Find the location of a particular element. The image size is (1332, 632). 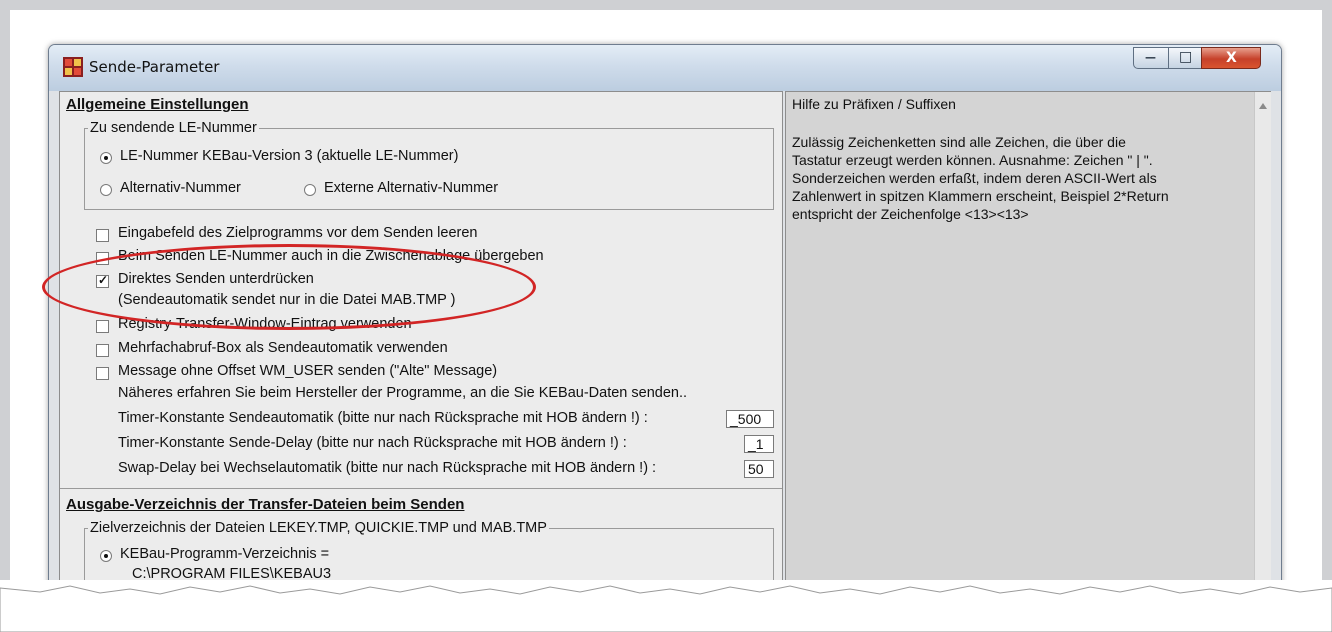

checkbox-wm-user is located at coordinates (102, 373).